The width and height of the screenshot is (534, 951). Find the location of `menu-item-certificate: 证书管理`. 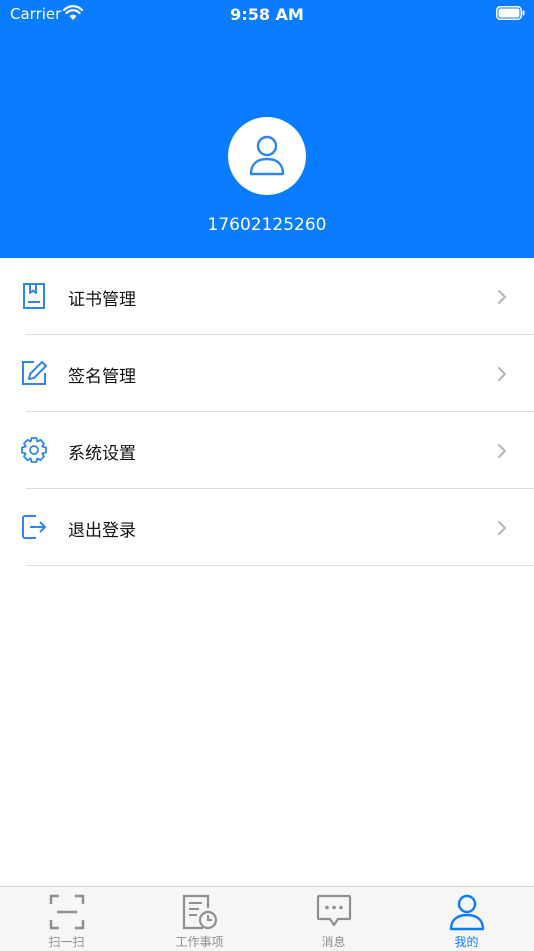

menu-item-certificate: 证书管理 is located at coordinates (267, 296).